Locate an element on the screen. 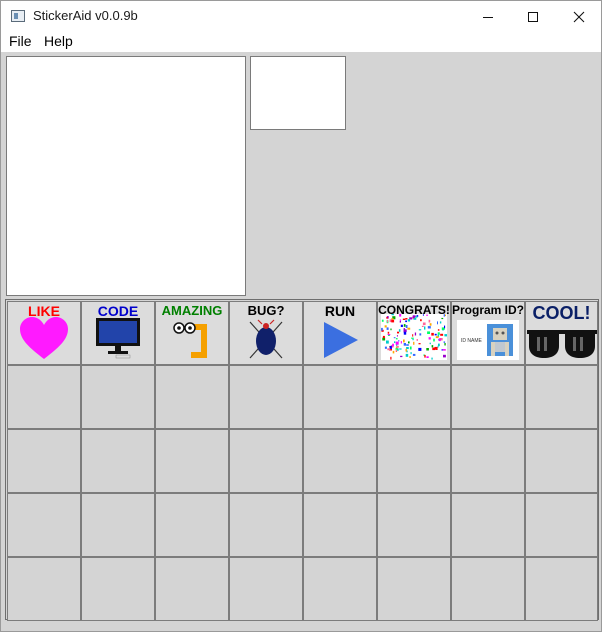 Image resolution: width=602 pixels, height=632 pixels. bug-icon is located at coordinates (266, 339).